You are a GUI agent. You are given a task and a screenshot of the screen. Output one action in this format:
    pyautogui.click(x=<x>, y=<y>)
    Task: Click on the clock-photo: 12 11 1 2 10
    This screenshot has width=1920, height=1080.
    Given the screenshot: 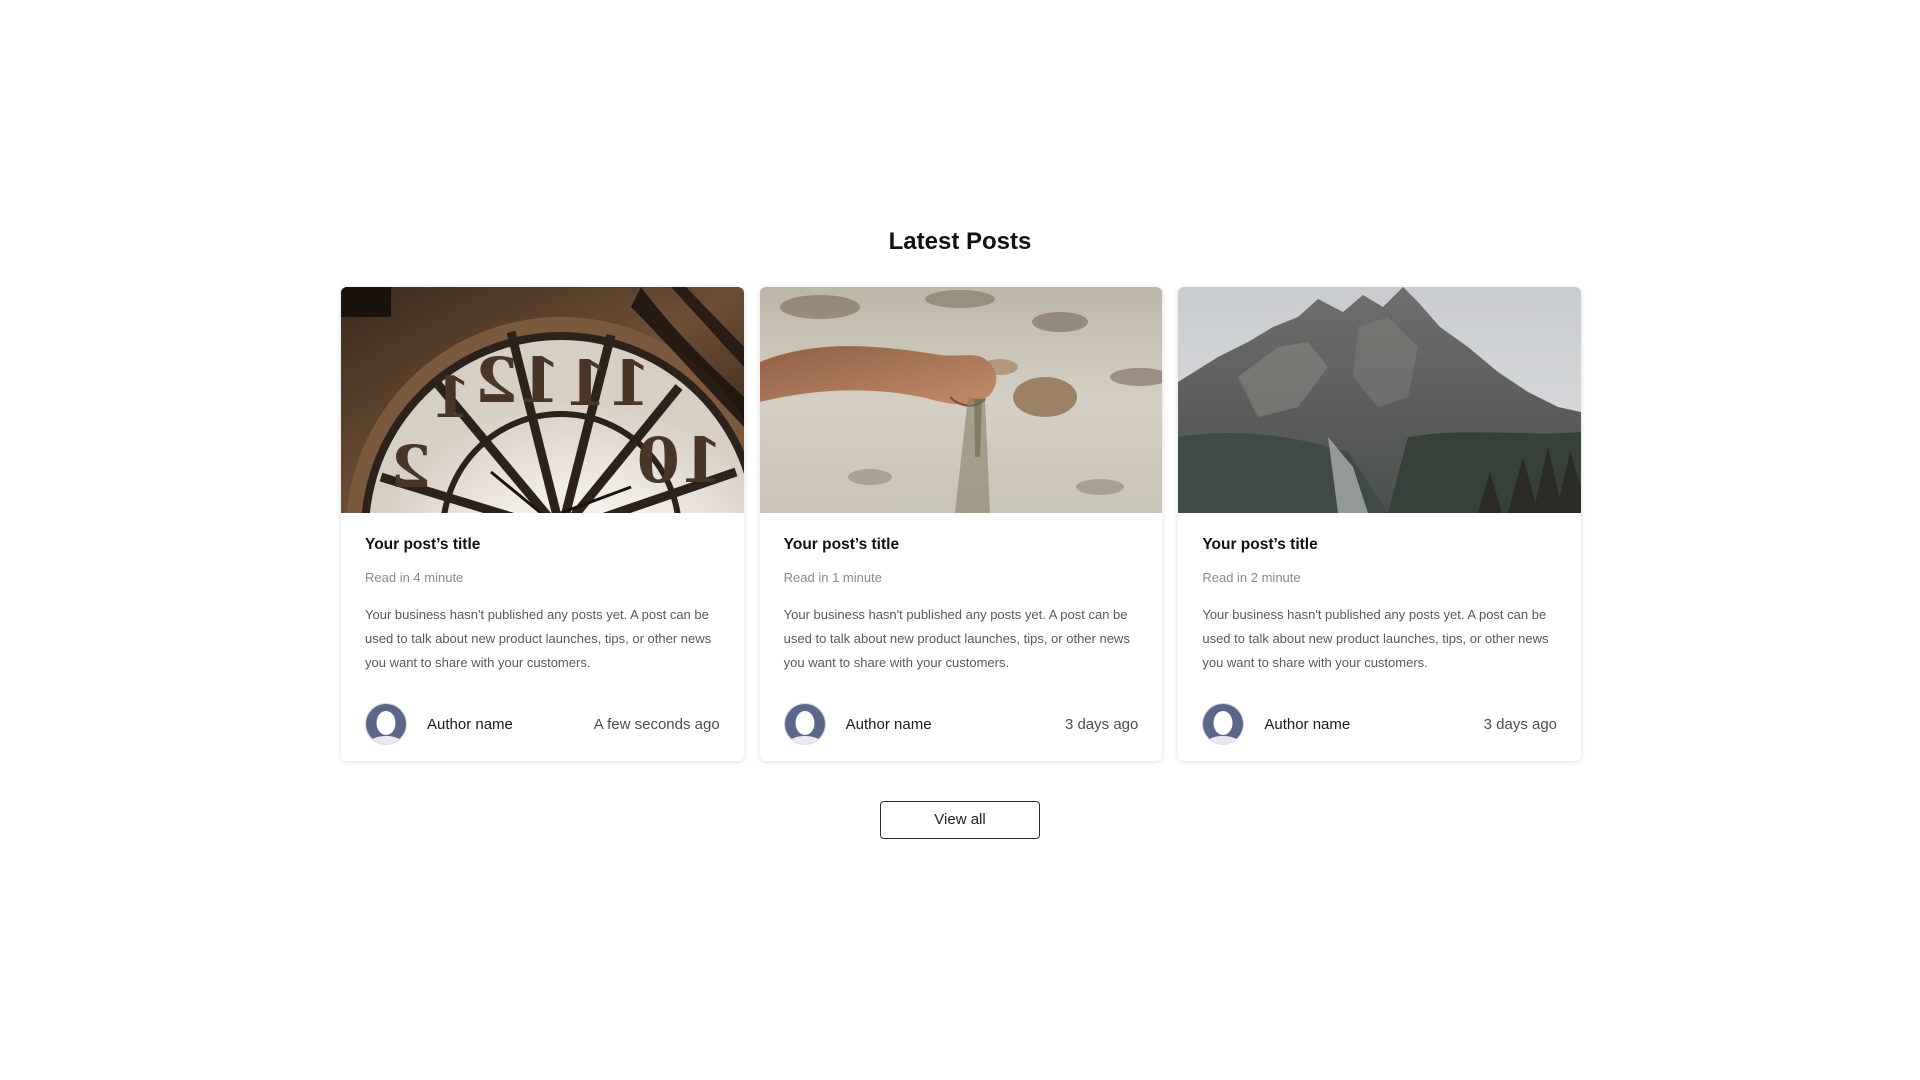 What is the action you would take?
    pyautogui.click(x=542, y=400)
    